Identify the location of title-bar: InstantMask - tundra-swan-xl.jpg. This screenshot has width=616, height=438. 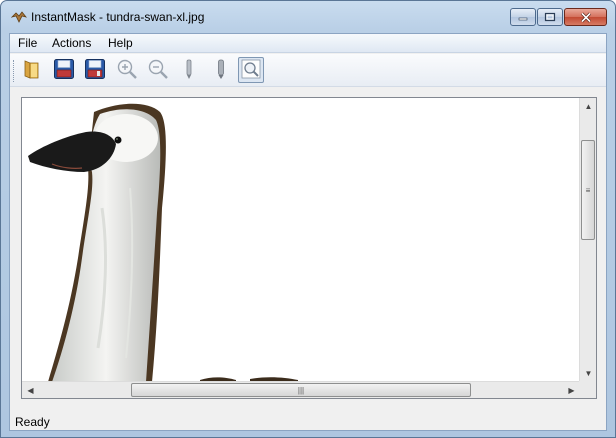
(308, 17).